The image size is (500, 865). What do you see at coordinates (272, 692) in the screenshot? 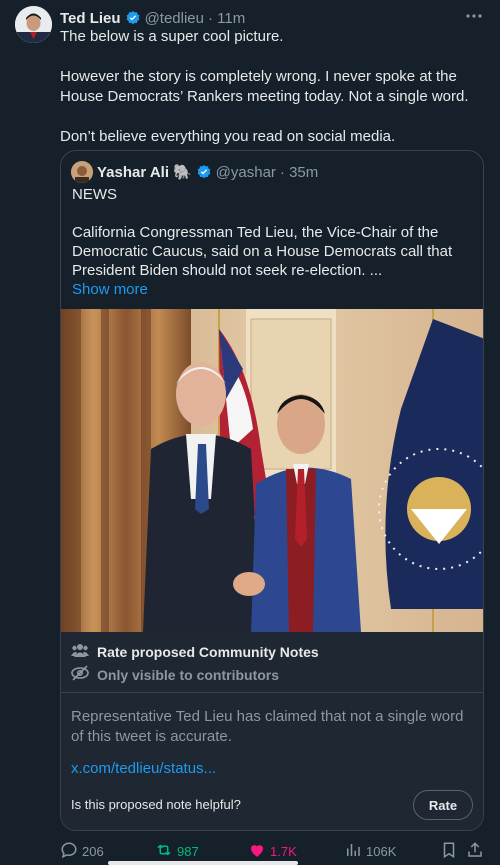
I see `divider` at bounding box center [272, 692].